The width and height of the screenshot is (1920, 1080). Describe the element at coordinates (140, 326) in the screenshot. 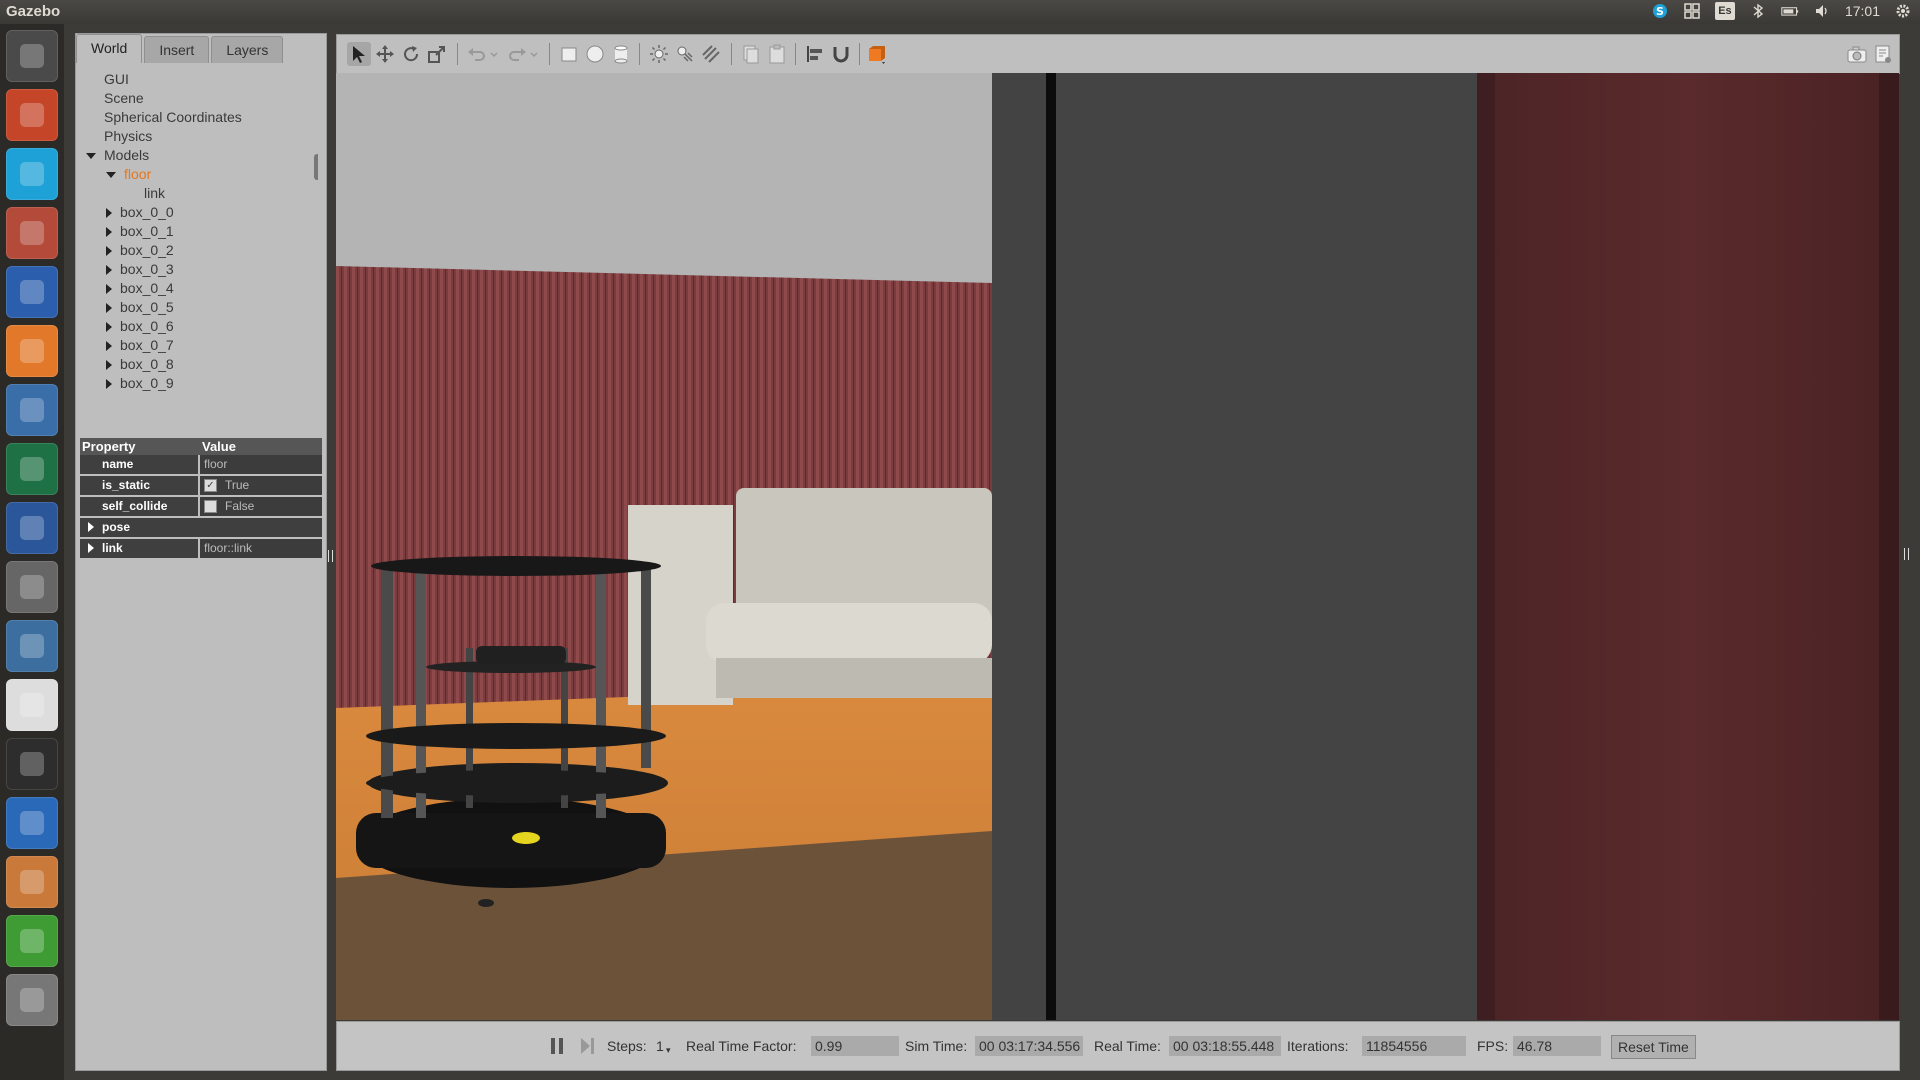

I see `tree-item-box-0-6: box_0_6` at that location.